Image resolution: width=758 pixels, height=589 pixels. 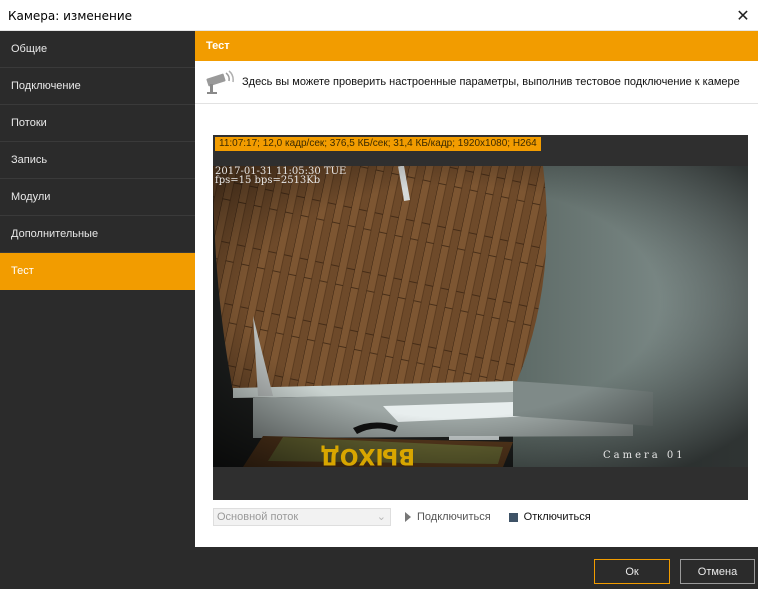 I want to click on chevron-down-icon: ⌄, so click(x=381, y=517).